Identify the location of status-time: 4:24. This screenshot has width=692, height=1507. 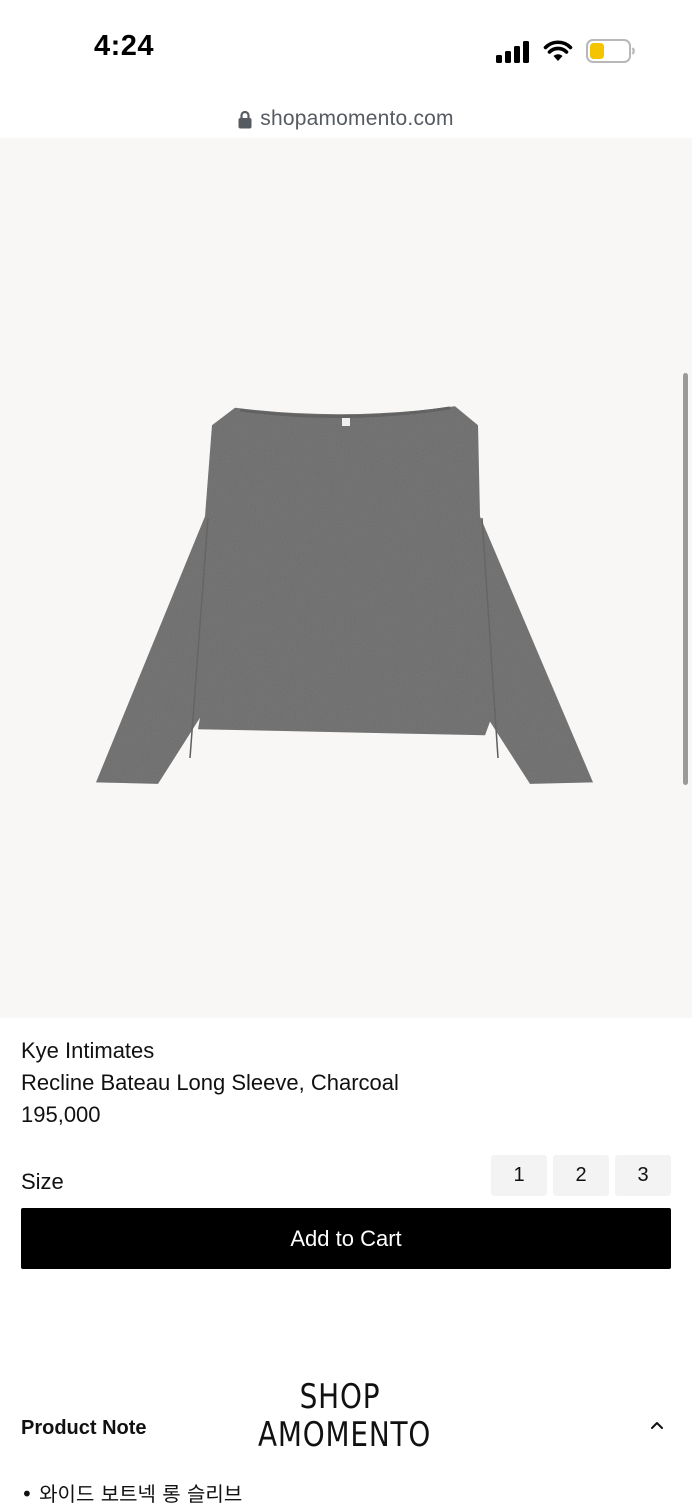
(124, 46).